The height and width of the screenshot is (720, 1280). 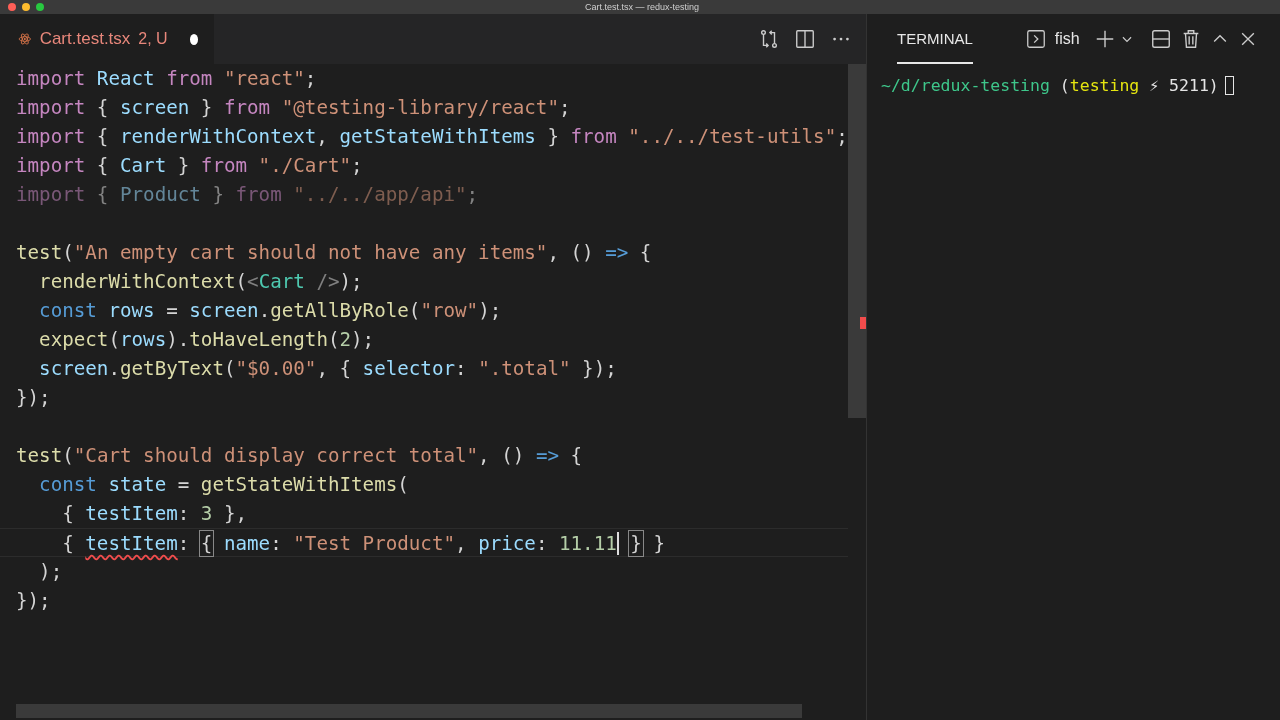 What do you see at coordinates (85, 39) in the screenshot?
I see `tab-filename: Cart.test.tsx` at bounding box center [85, 39].